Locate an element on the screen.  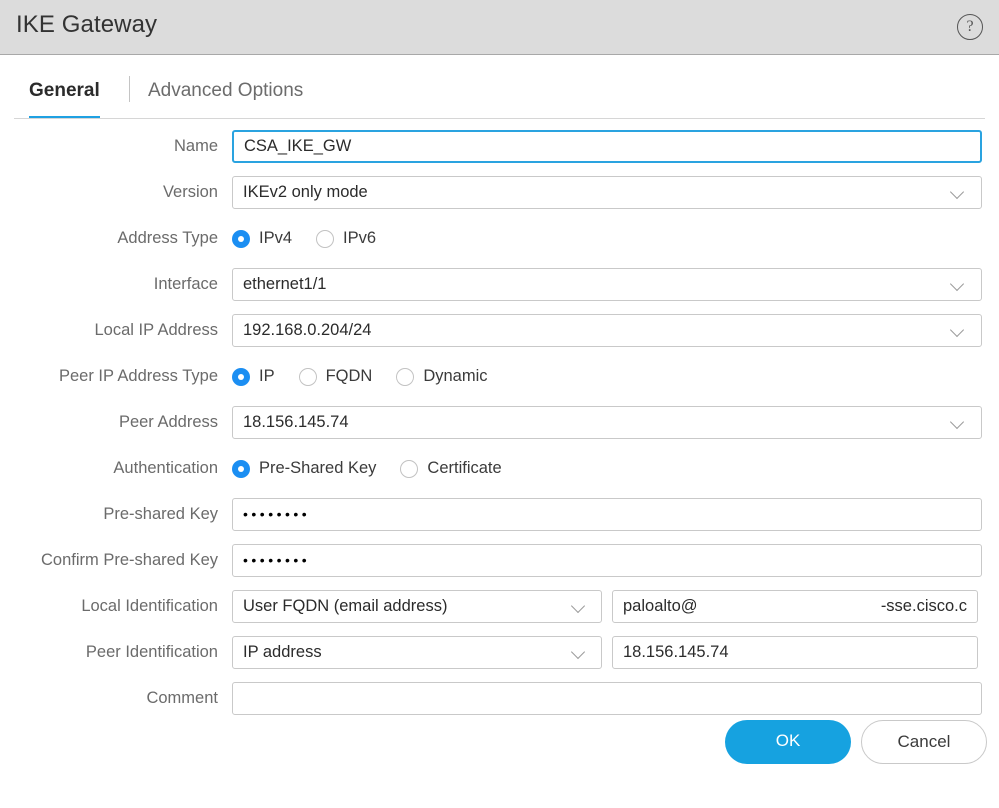
radio-label: Certificate is located at coordinates (464, 468).